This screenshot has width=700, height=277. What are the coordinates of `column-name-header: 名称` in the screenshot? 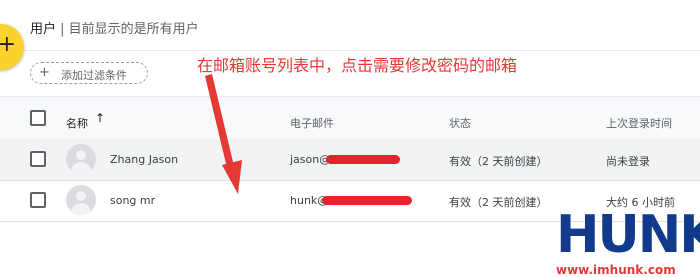 It's located at (77, 123).